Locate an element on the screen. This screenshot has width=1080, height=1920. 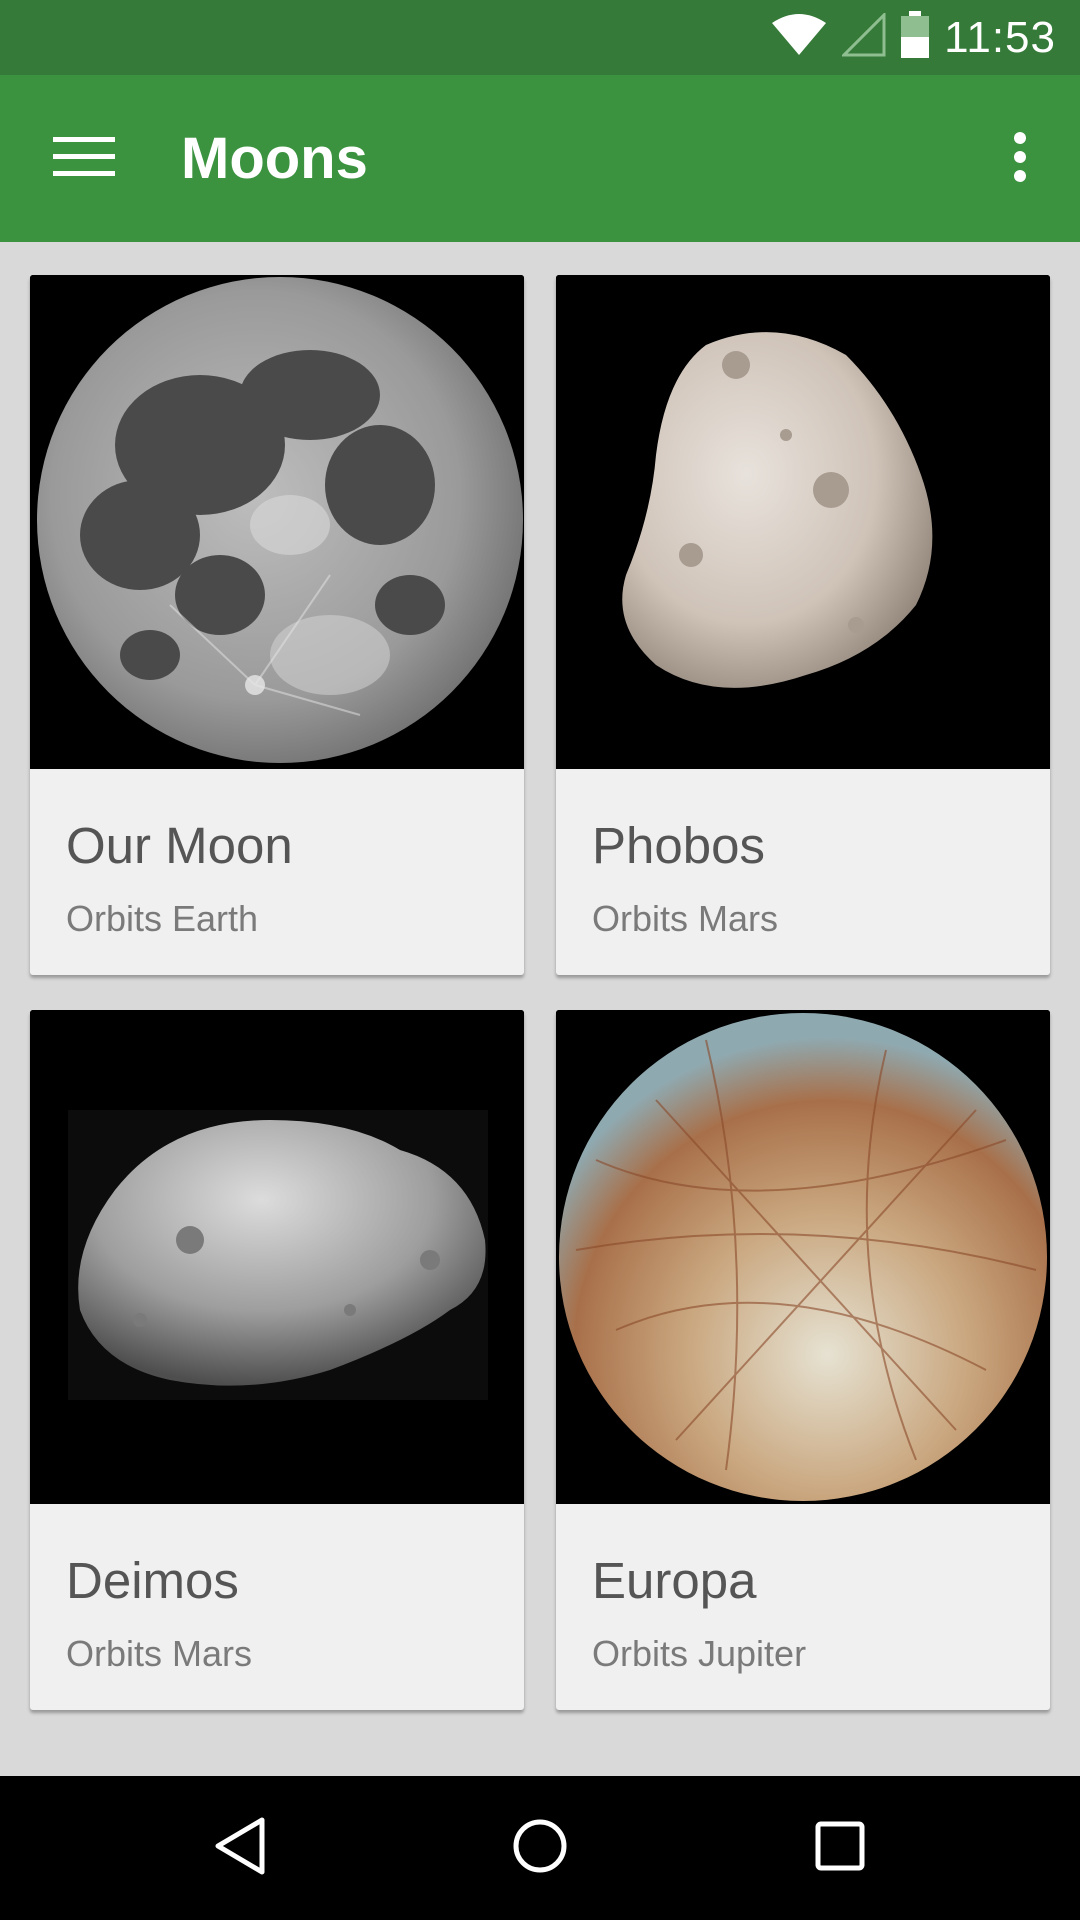
system-nav-bar is located at coordinates (540, 1848).